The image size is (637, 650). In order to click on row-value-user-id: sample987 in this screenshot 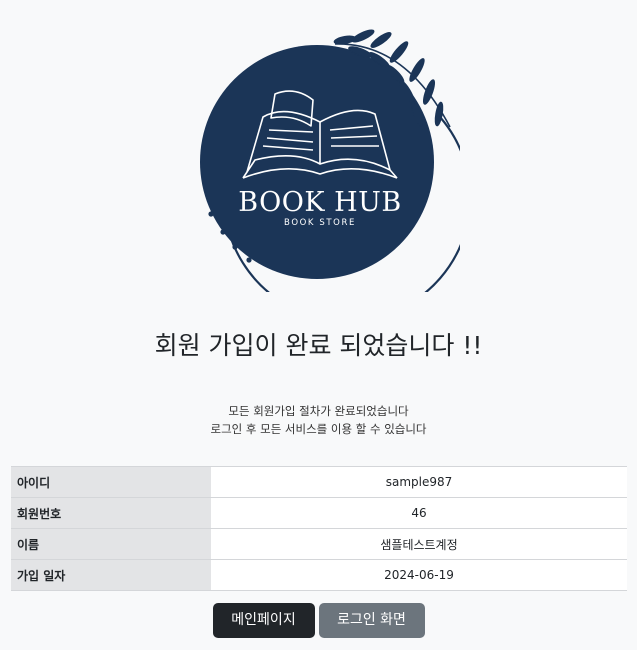, I will do `click(419, 482)`.